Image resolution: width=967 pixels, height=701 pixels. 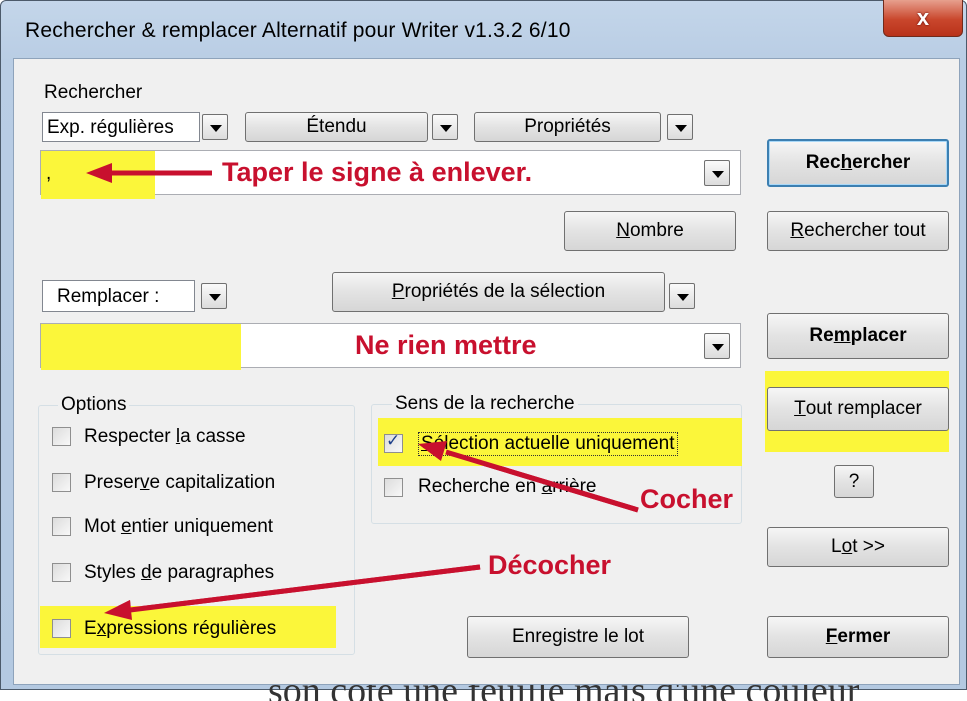 I want to click on annotation-check: Cocher, so click(x=687, y=499).